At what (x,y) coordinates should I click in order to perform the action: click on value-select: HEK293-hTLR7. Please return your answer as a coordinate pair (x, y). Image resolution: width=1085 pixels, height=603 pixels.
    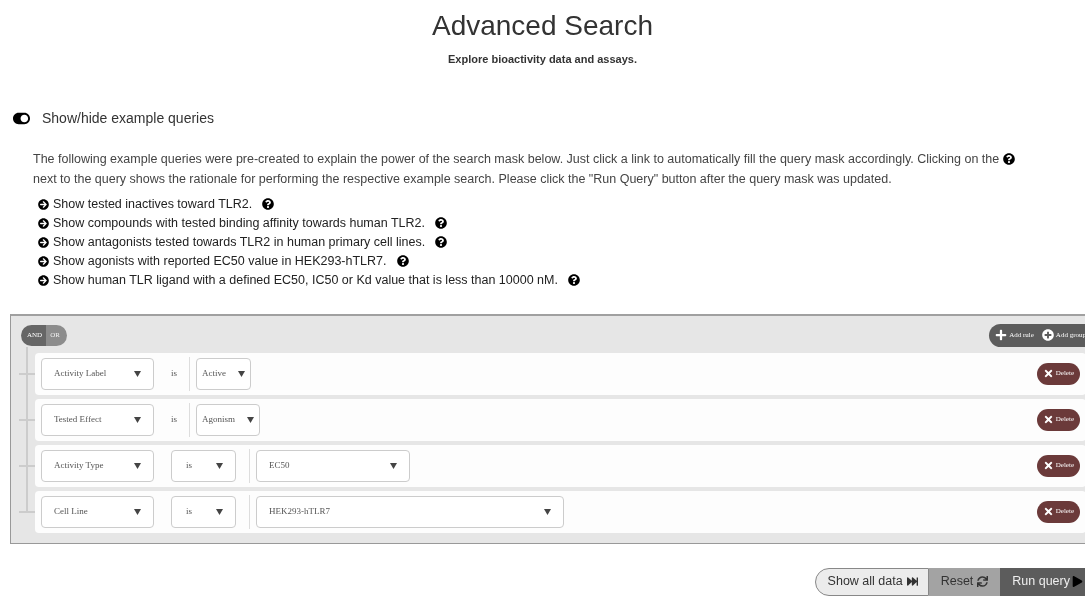
    Looking at the image, I should click on (410, 511).